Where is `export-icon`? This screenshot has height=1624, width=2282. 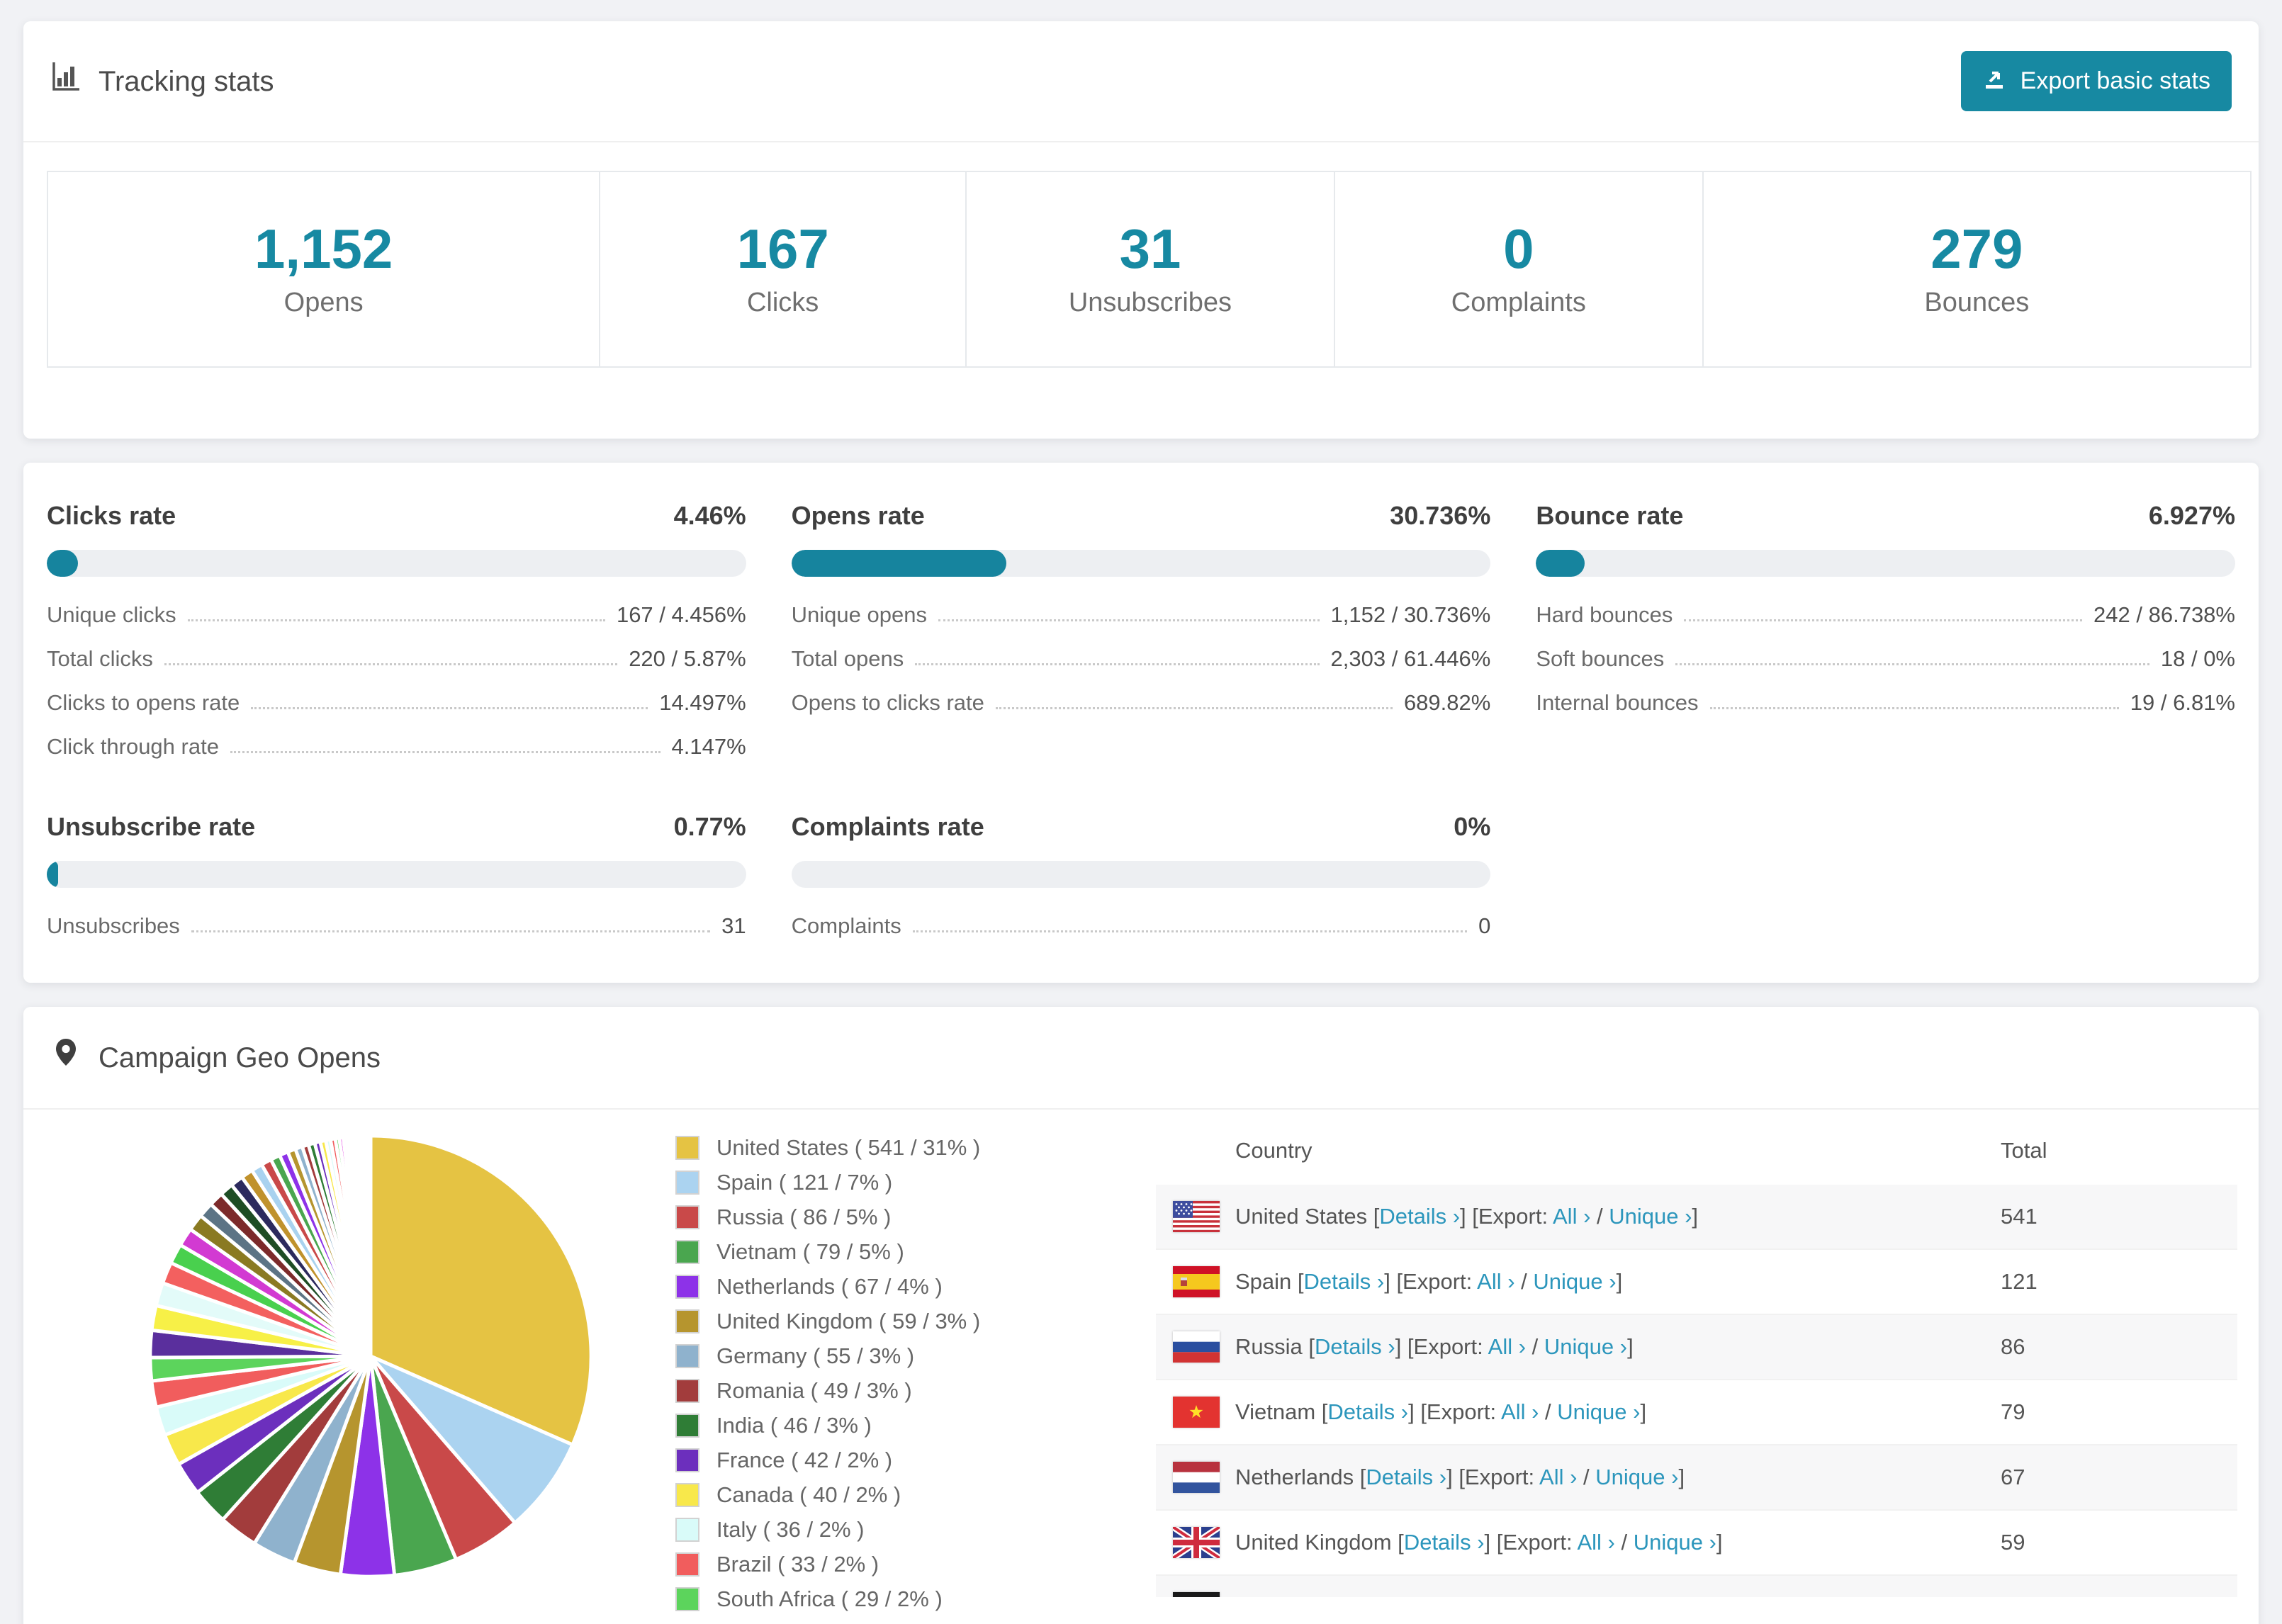
export-icon is located at coordinates (1995, 81).